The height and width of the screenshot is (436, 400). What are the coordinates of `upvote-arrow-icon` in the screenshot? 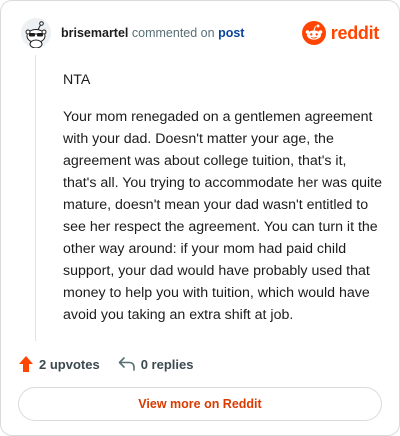 It's located at (26, 364).